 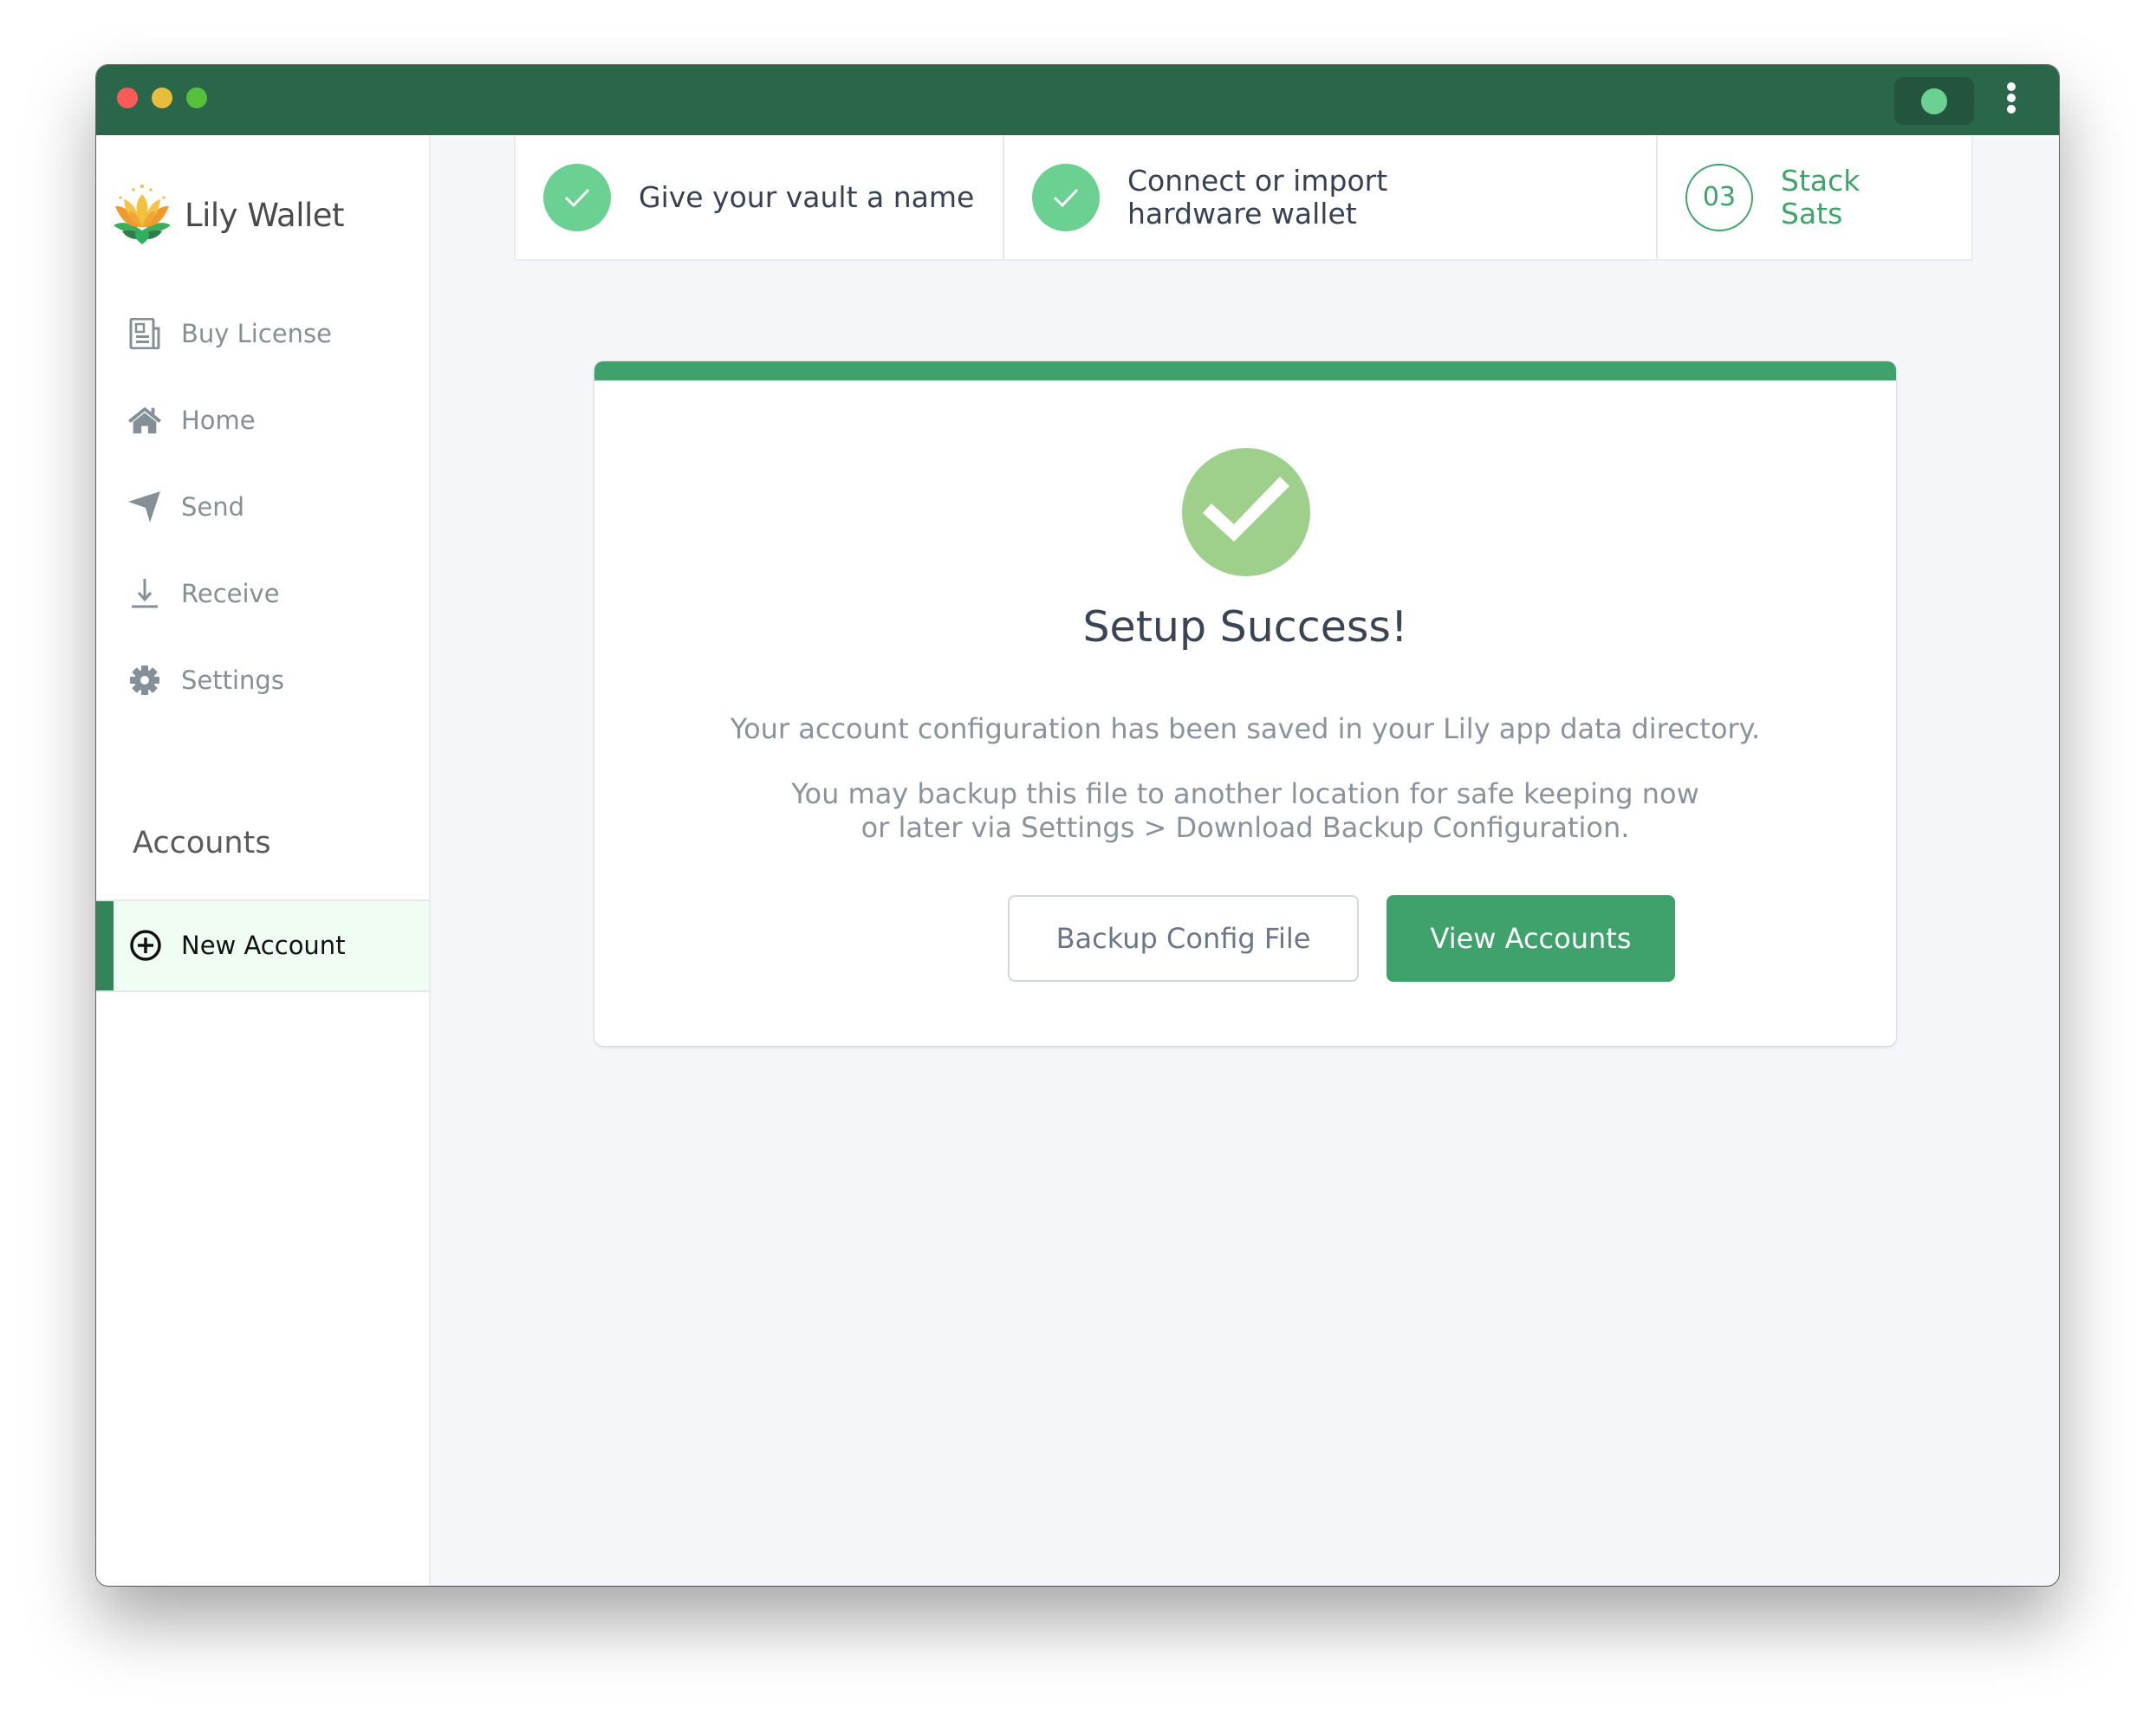 What do you see at coordinates (2011, 99) in the screenshot?
I see `more-options-icon` at bounding box center [2011, 99].